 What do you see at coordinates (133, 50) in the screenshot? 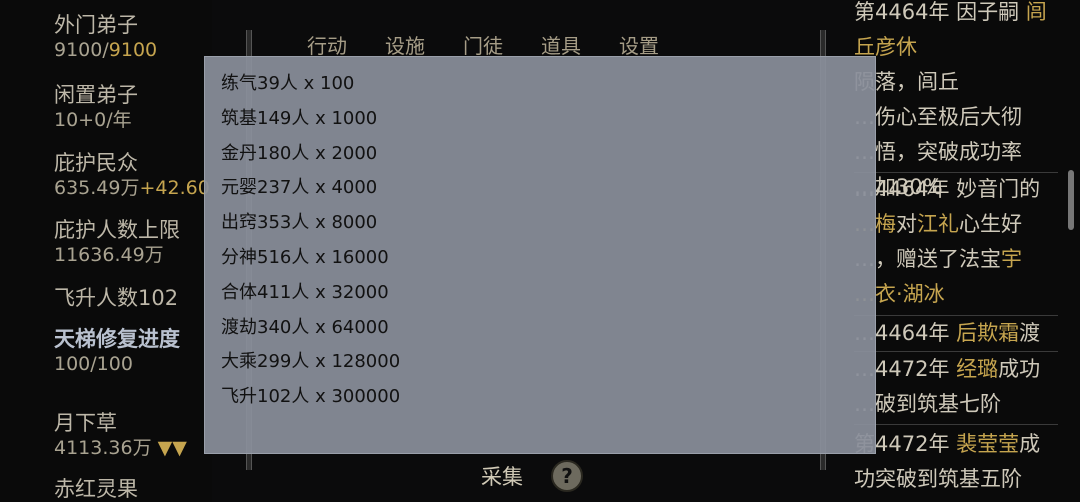
I see `stat-value-max: 9100` at bounding box center [133, 50].